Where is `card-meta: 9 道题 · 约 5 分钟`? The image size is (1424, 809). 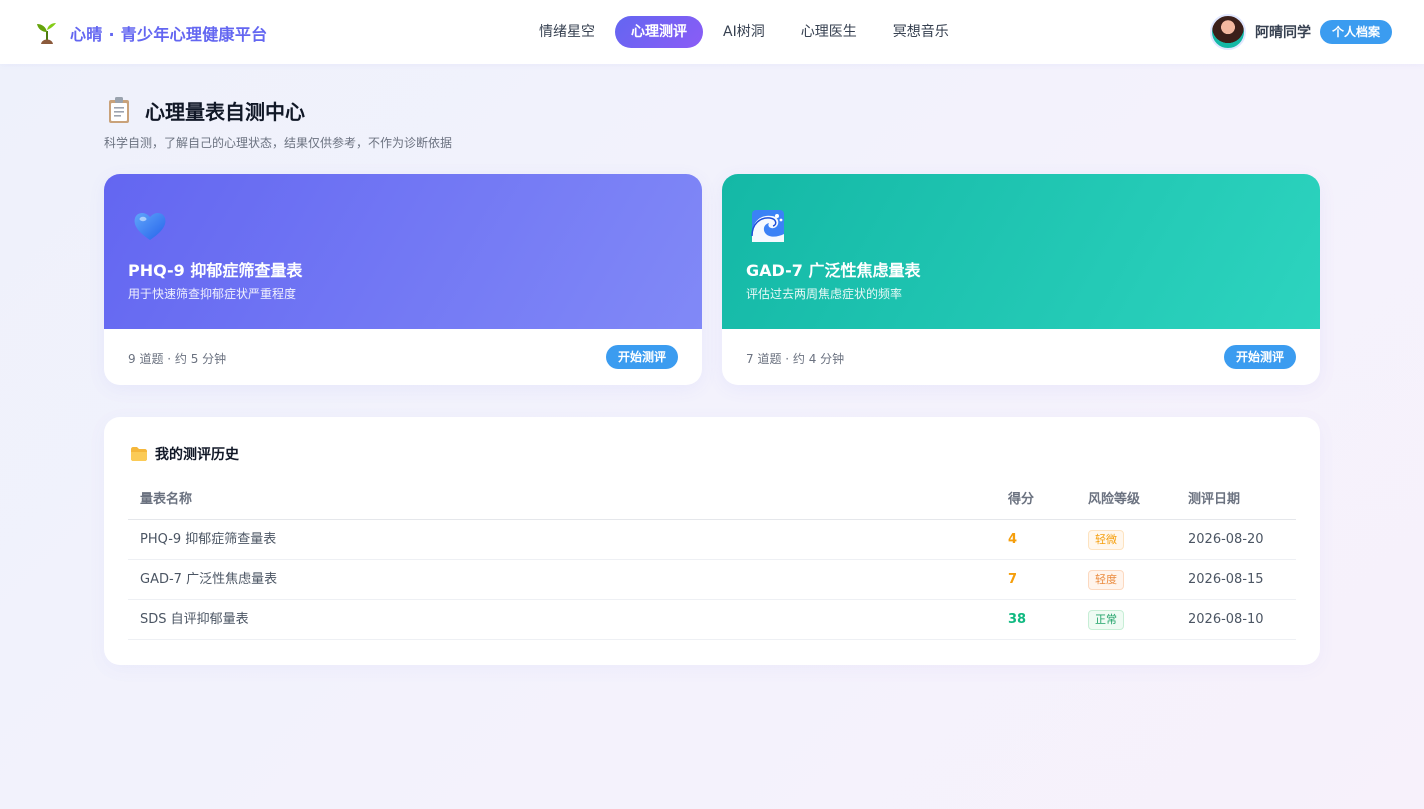
card-meta: 9 道题 · 约 5 分钟 is located at coordinates (177, 359).